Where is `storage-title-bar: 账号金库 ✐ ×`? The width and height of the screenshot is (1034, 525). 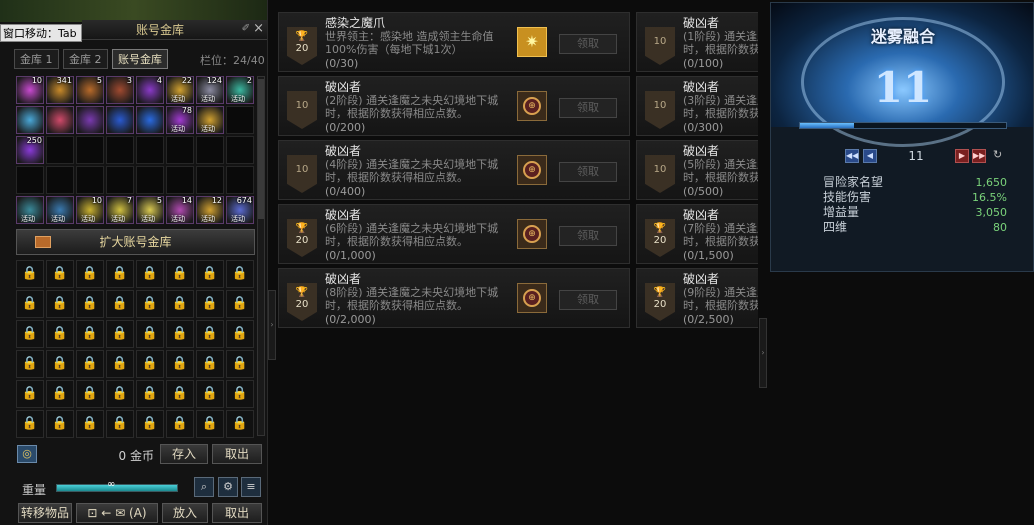
storage-title-bar: 账号金库 ✐ × is located at coordinates (174, 30).